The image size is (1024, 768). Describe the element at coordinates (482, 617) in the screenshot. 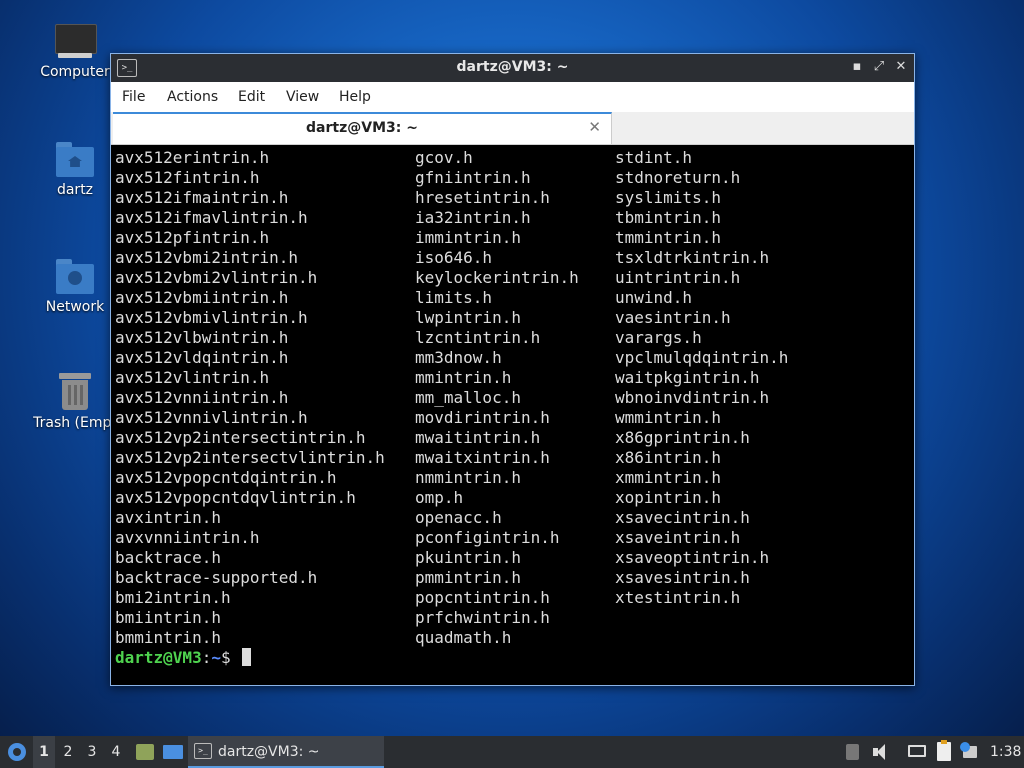

I see `file-entry: prfchwintrin.h` at that location.